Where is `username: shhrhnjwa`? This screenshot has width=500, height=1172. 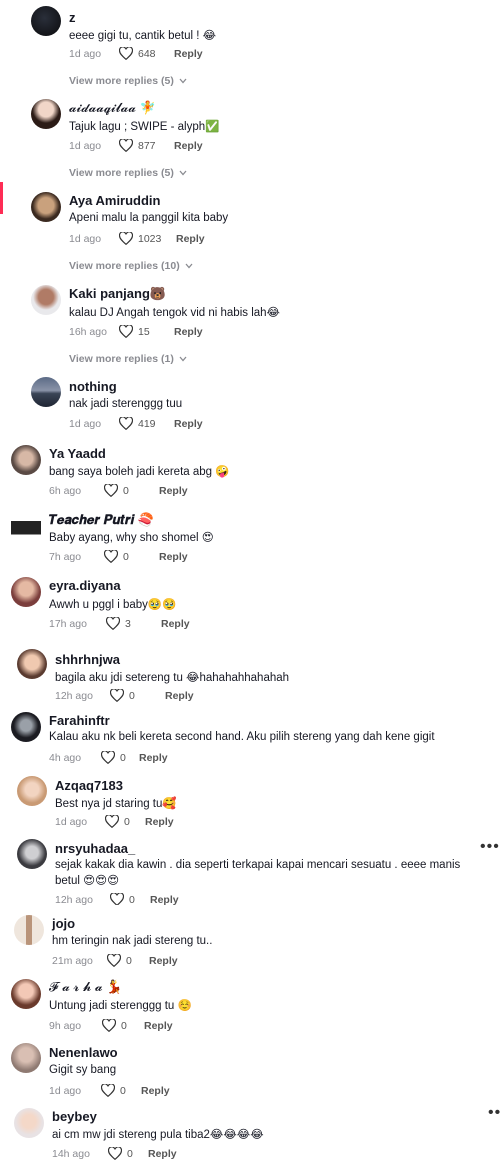 username: shhrhnjwa is located at coordinates (87, 659).